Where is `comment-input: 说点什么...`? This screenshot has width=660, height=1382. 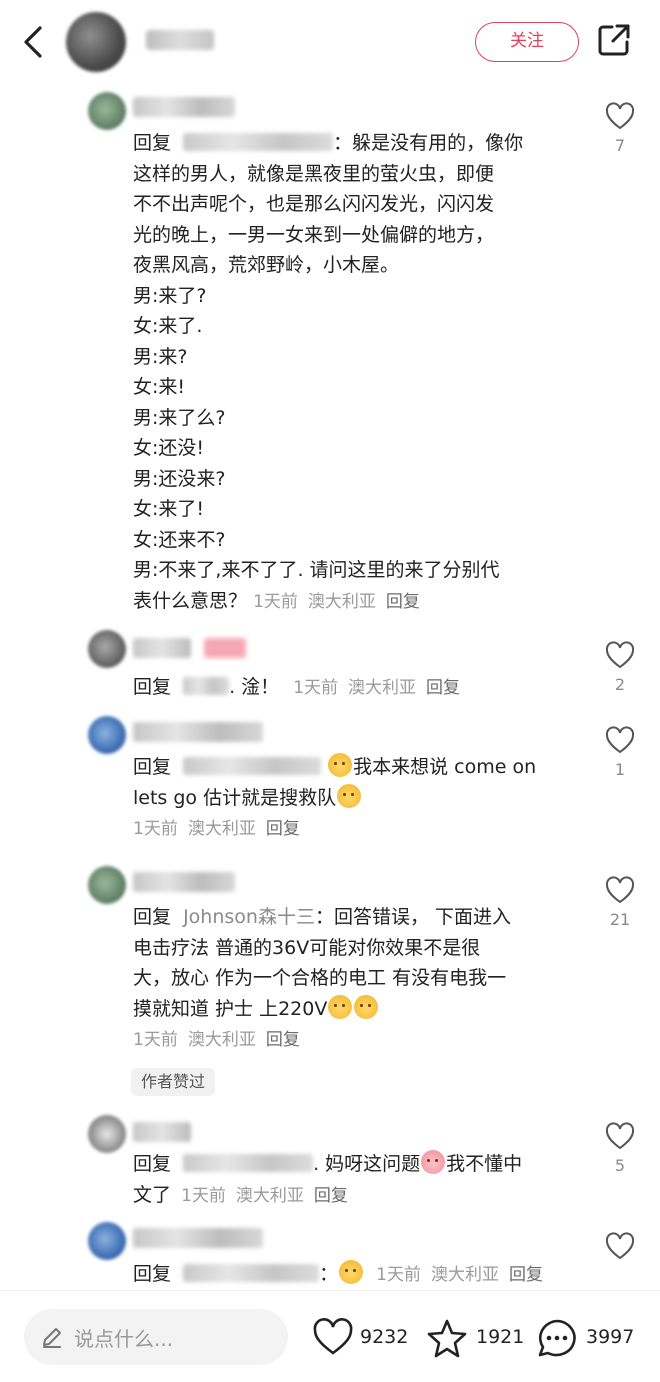 comment-input: 说点什么... is located at coordinates (156, 1337).